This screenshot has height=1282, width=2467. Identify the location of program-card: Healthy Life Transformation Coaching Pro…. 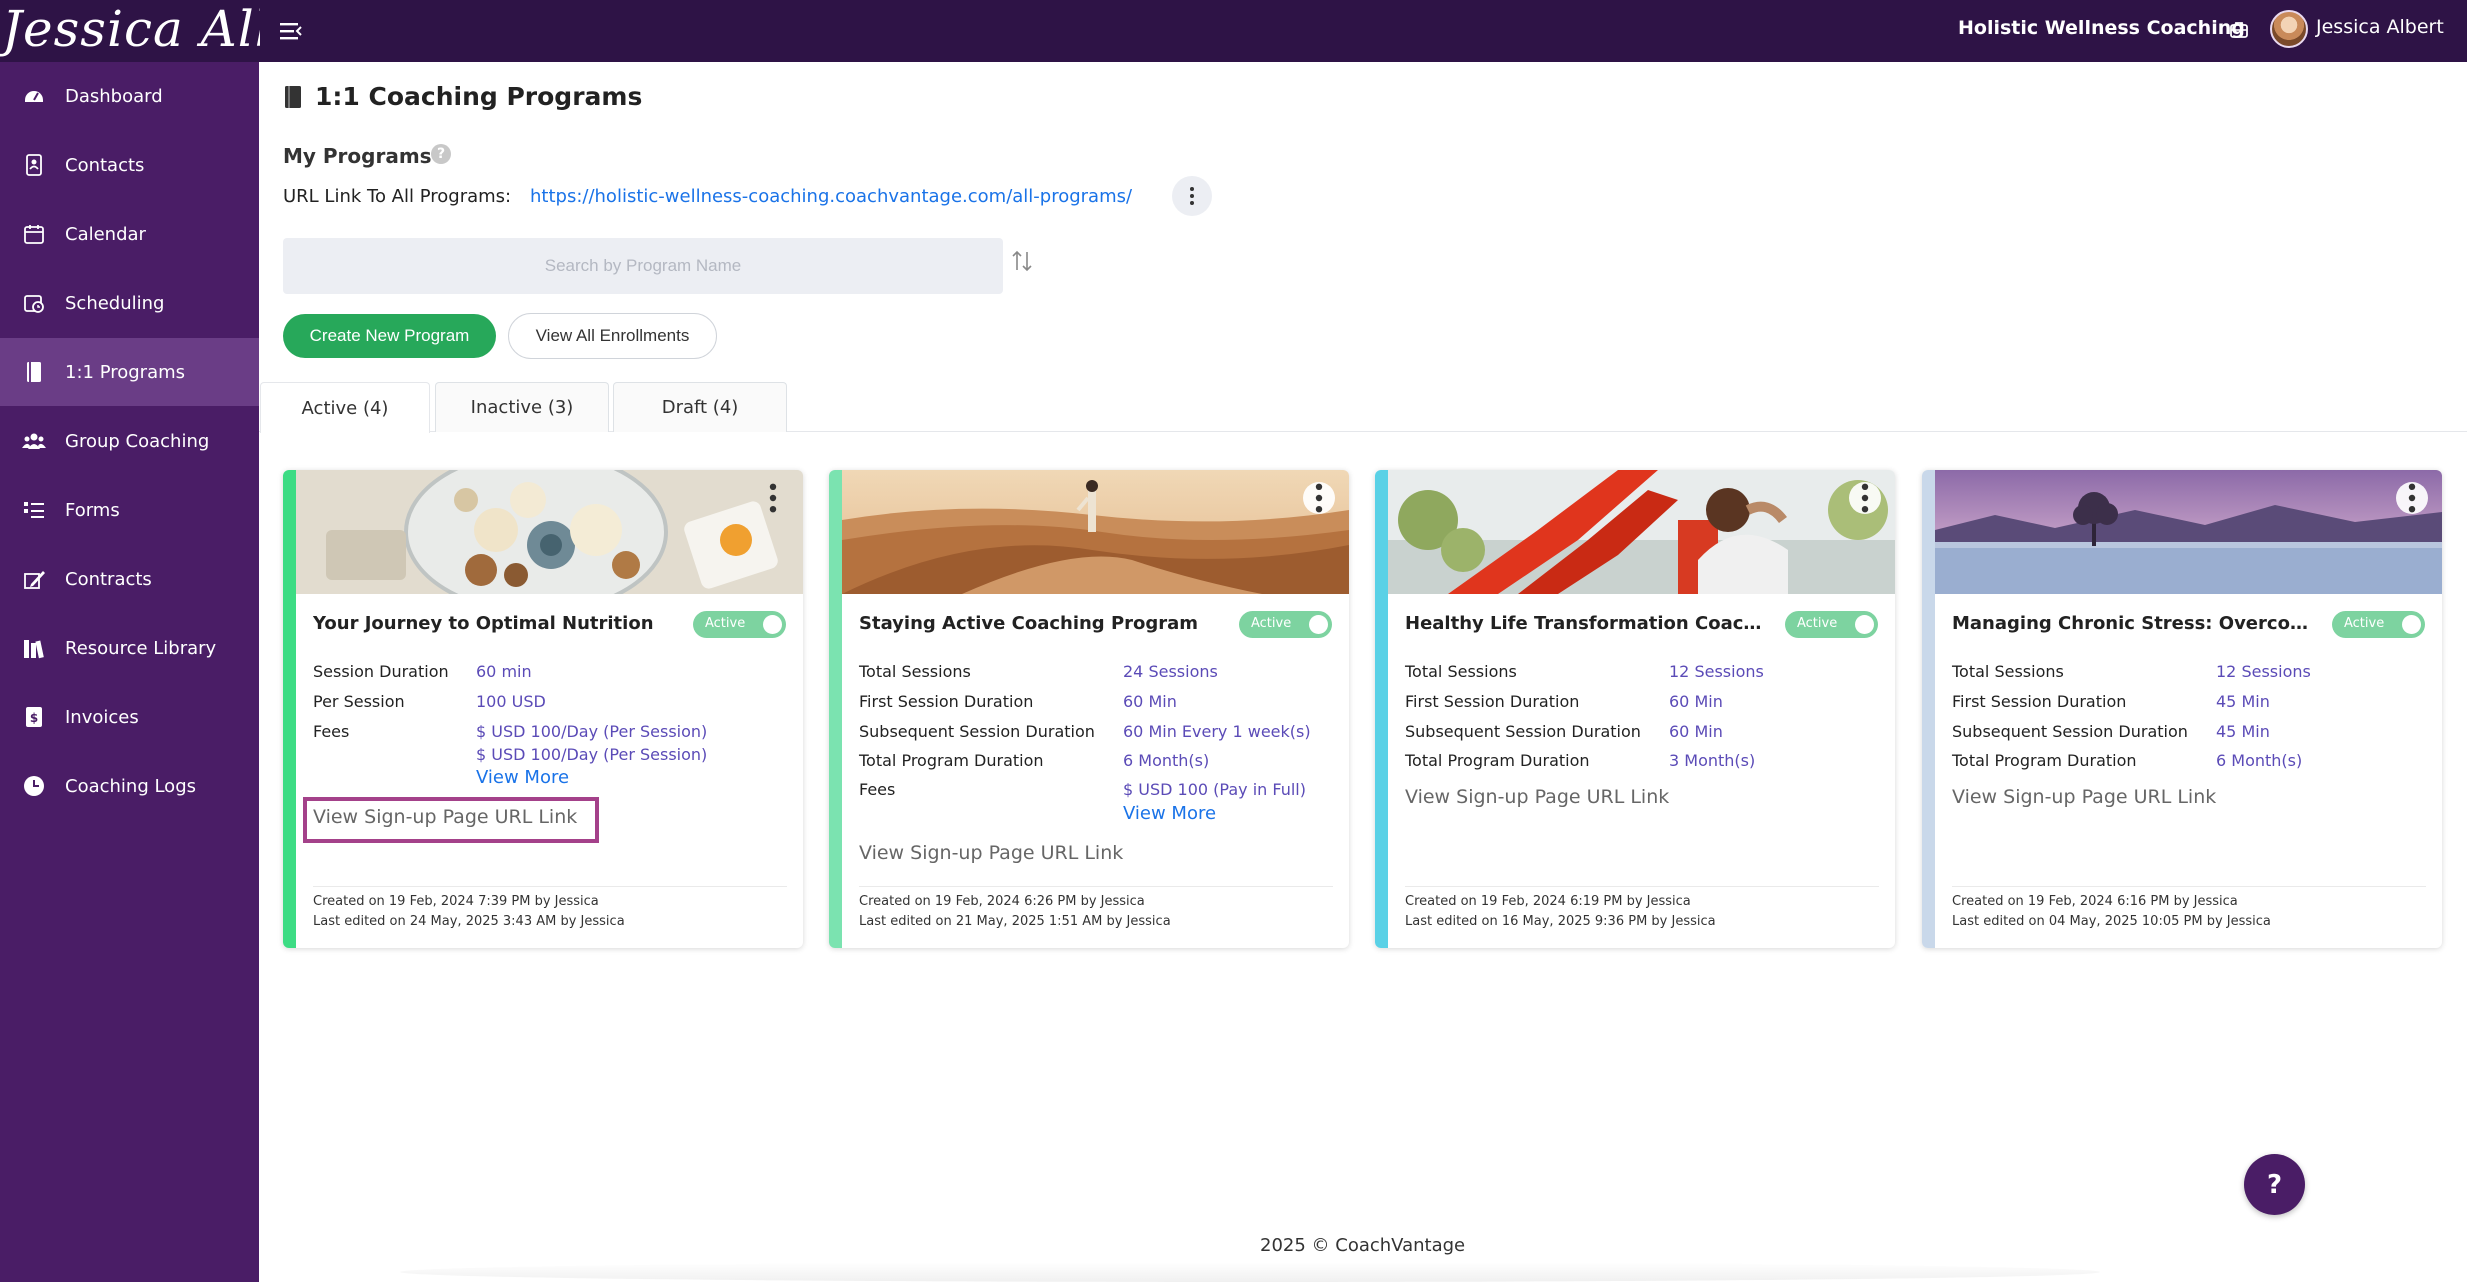
(1635, 709).